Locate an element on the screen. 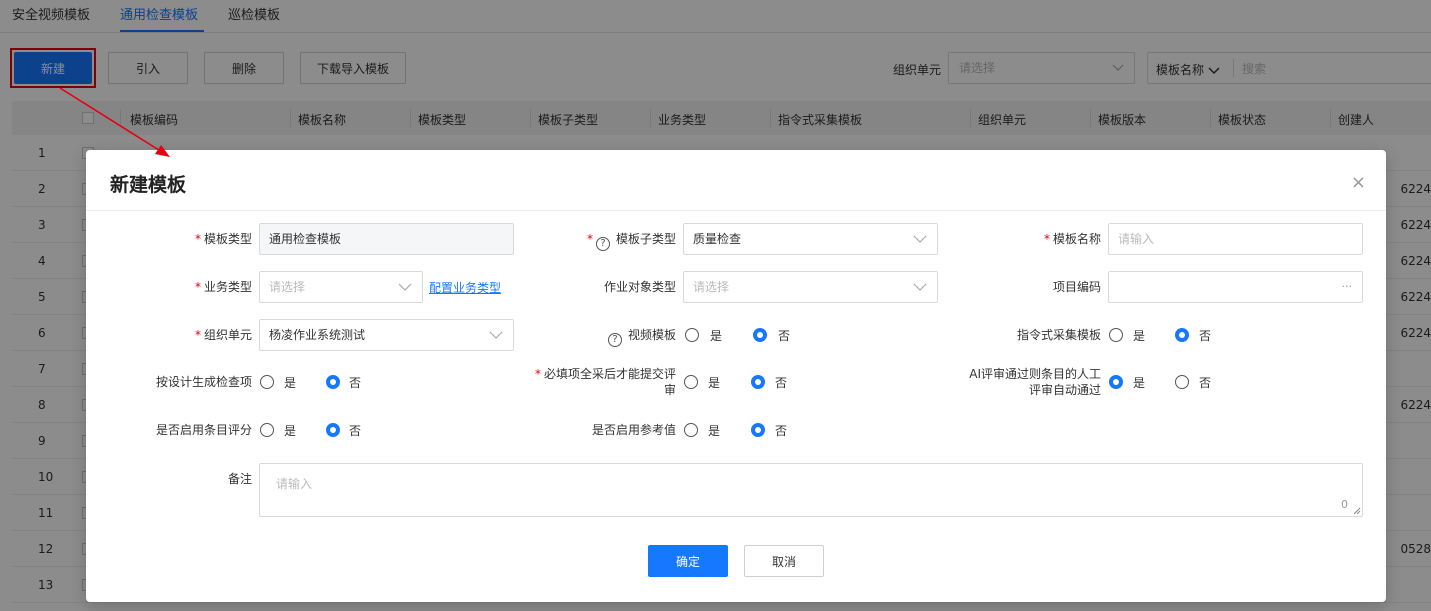  item-score-label: 是否启用条目评分 is located at coordinates (203, 430).